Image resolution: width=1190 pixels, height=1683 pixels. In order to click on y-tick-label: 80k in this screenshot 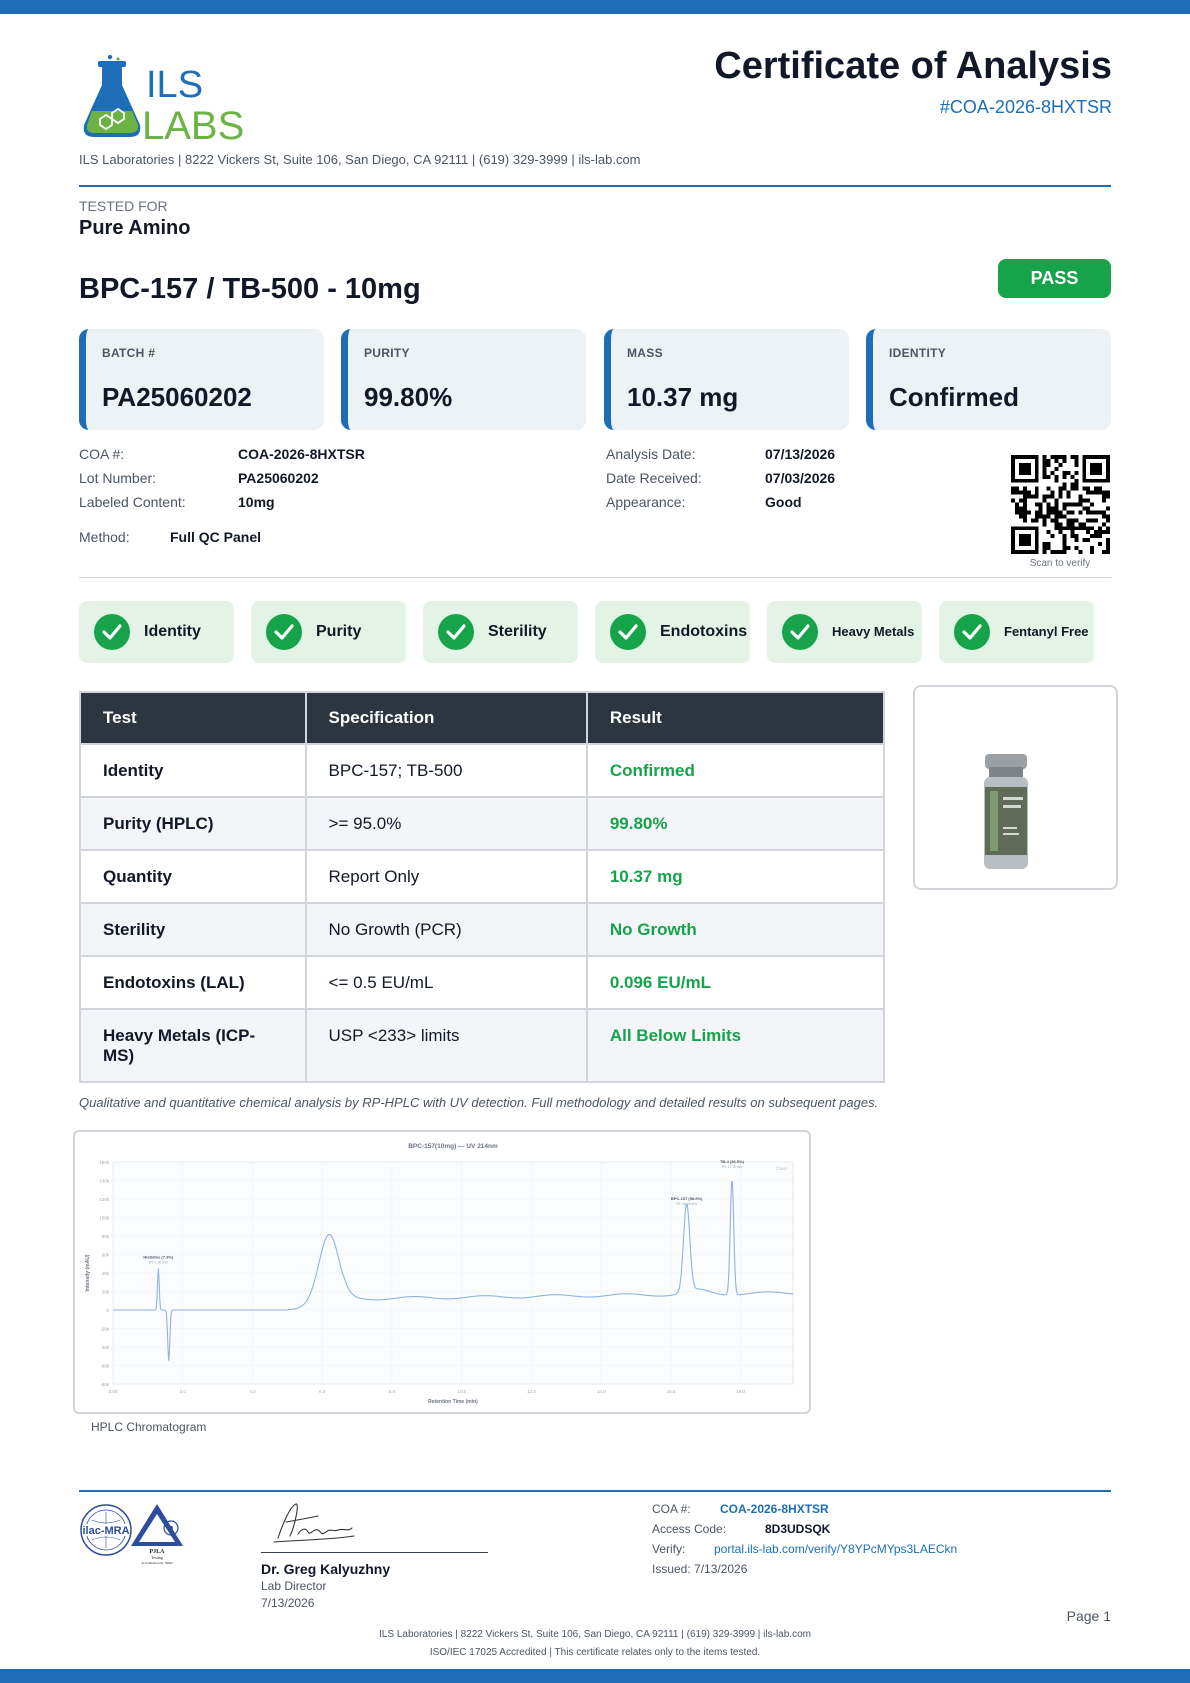, I will do `click(106, 1236)`.